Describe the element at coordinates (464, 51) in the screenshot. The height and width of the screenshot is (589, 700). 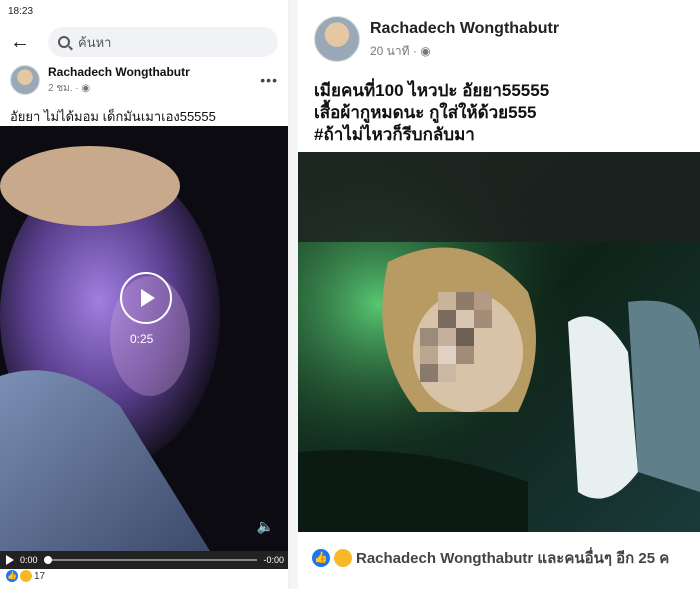
I see `post-meta: 20 นาที · ◉` at that location.